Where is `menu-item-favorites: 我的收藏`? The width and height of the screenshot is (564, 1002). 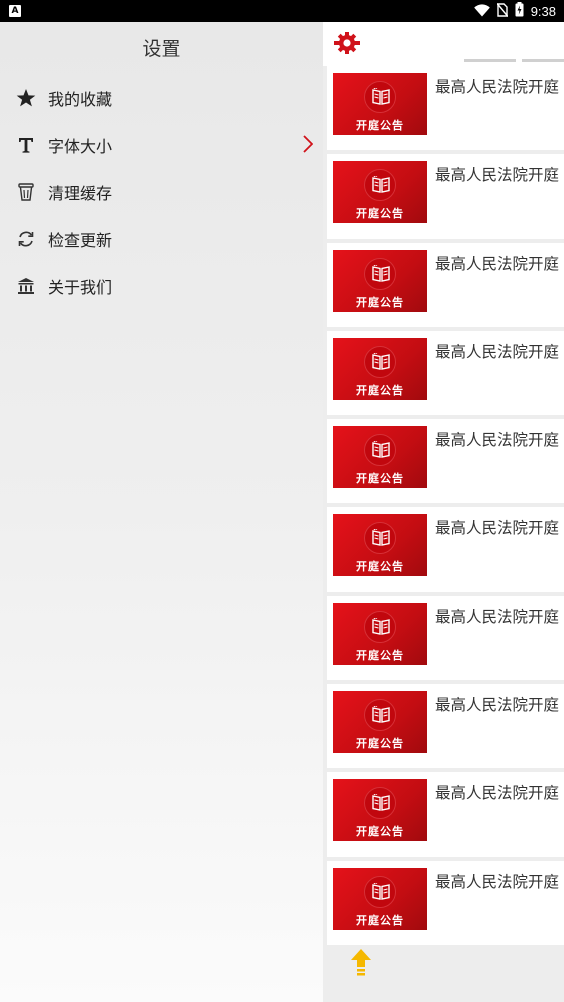 menu-item-favorites: 我的收藏 is located at coordinates (161, 97).